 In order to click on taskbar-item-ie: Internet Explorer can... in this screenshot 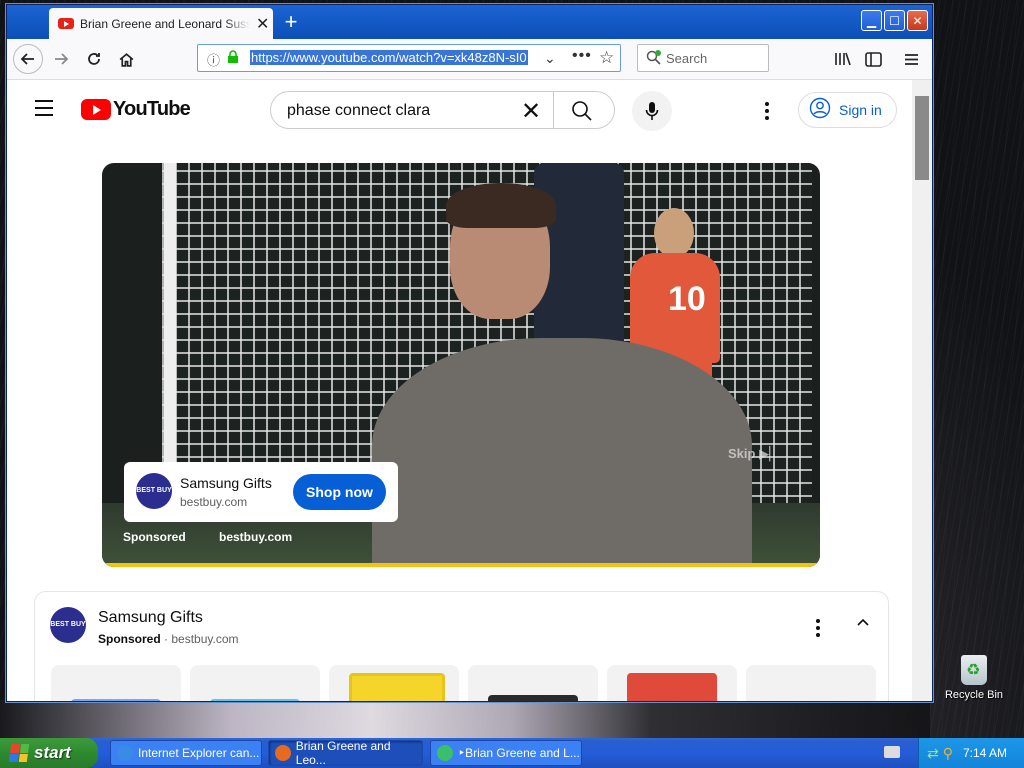, I will do `click(186, 753)`.